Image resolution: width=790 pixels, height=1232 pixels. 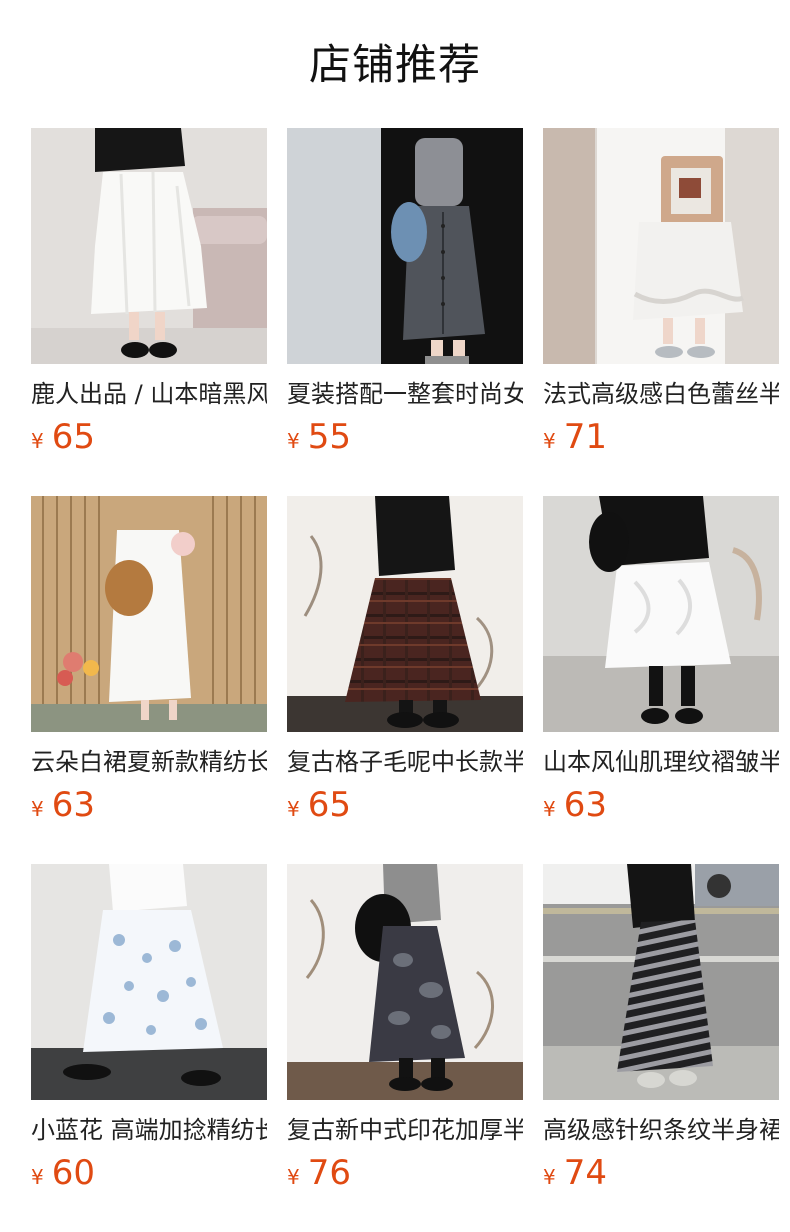 I want to click on product-name: 夏装搭配一整套时尚女装, so click(x=405, y=394).